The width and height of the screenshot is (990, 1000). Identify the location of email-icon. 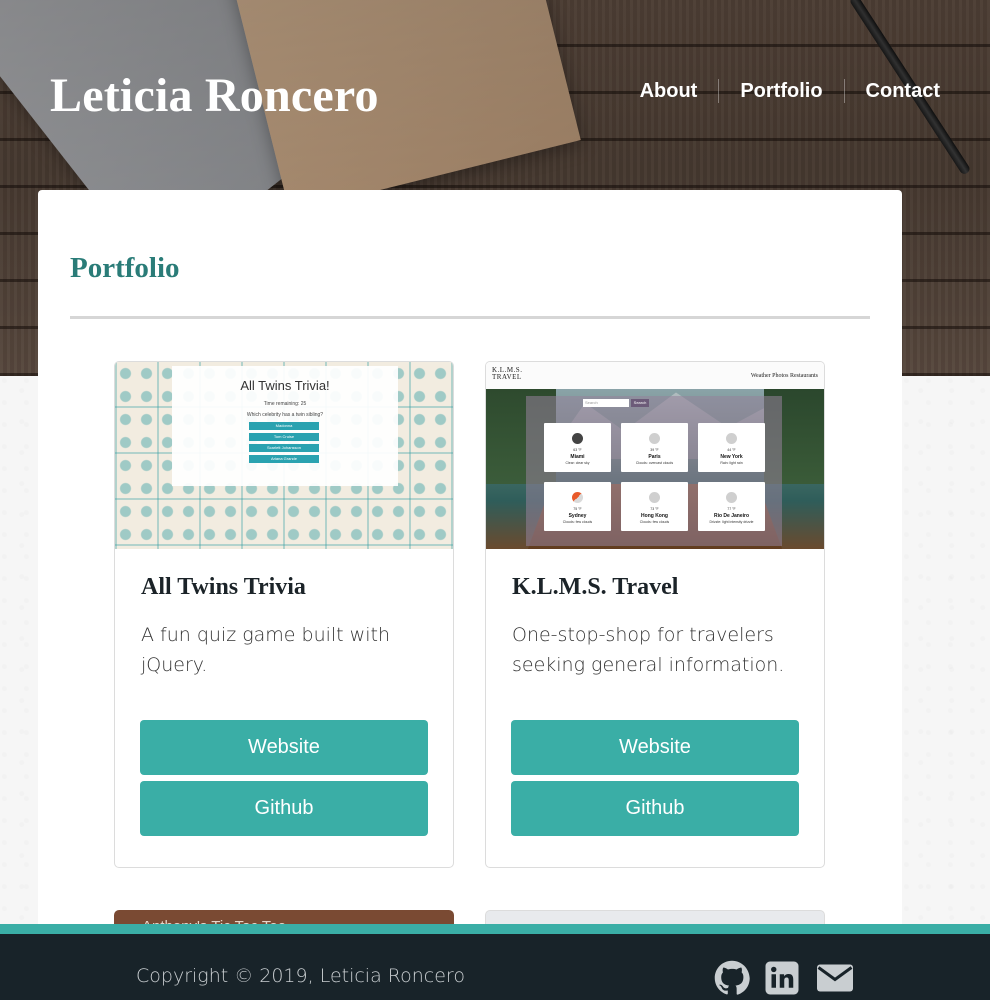
(835, 978).